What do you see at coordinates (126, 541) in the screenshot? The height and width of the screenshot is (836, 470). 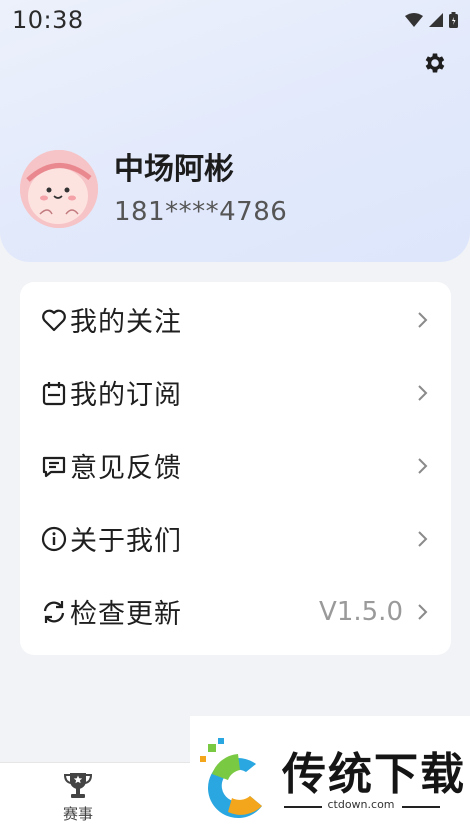 I see `menu-item-label: 关于我们` at bounding box center [126, 541].